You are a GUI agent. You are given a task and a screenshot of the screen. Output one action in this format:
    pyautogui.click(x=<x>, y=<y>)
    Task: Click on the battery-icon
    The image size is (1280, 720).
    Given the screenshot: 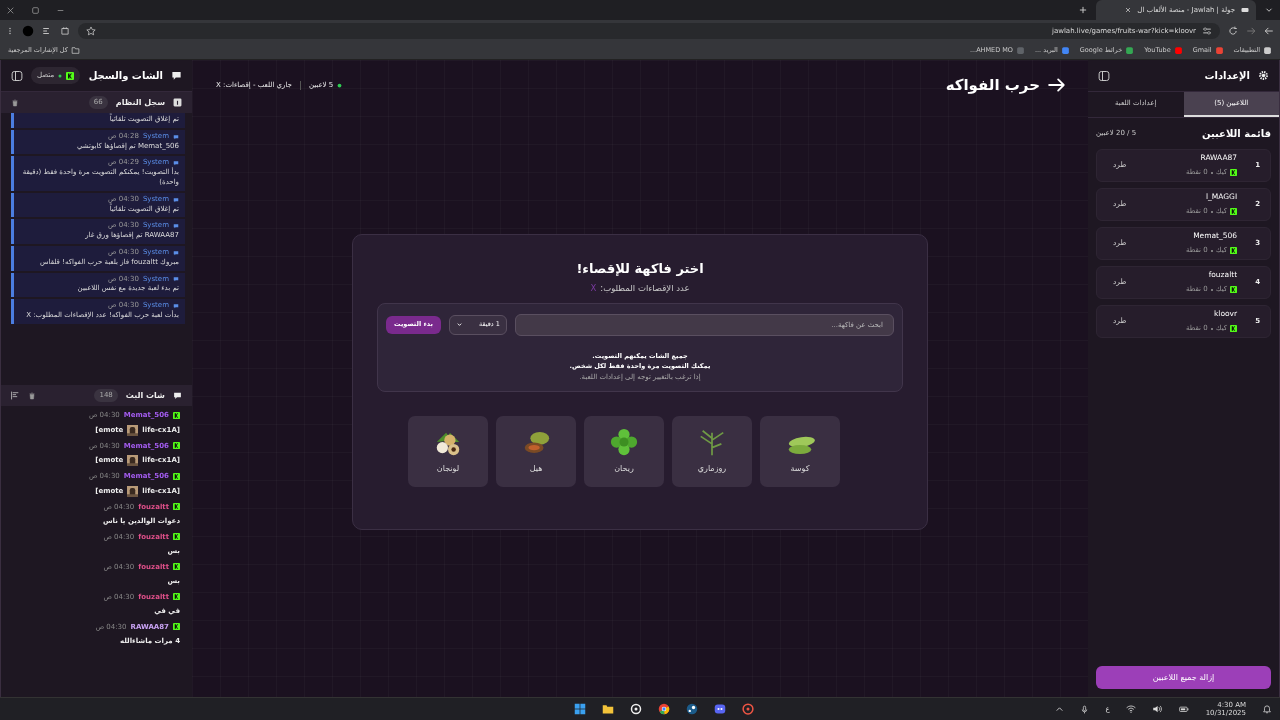 What is the action you would take?
    pyautogui.click(x=1183, y=709)
    